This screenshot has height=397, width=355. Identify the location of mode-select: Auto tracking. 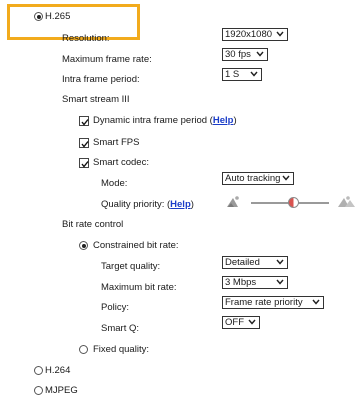
(258, 178).